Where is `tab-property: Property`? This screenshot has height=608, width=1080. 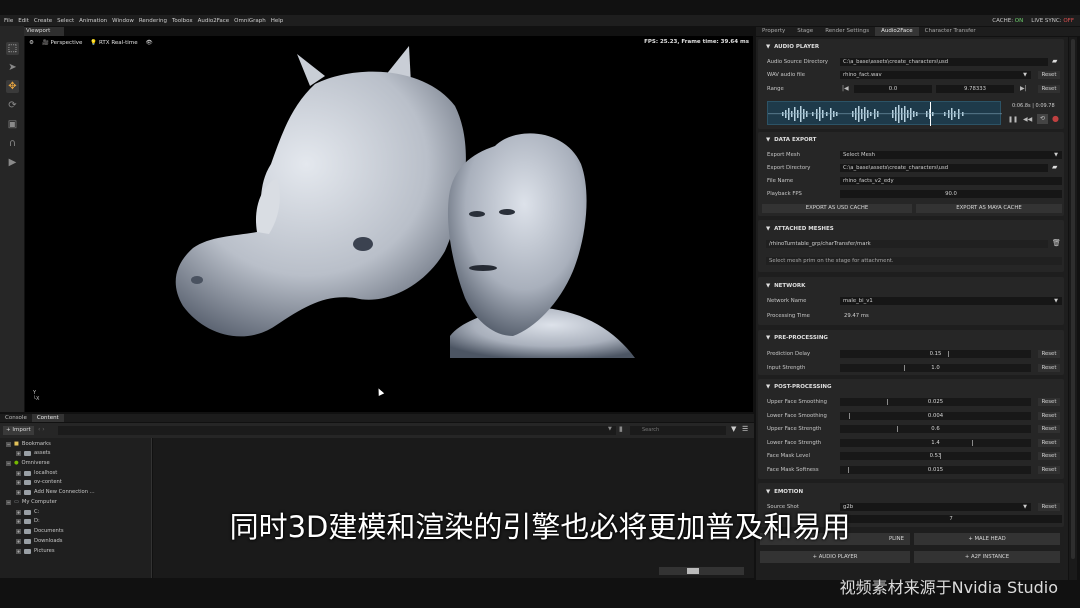
tab-property: Property is located at coordinates (773, 31).